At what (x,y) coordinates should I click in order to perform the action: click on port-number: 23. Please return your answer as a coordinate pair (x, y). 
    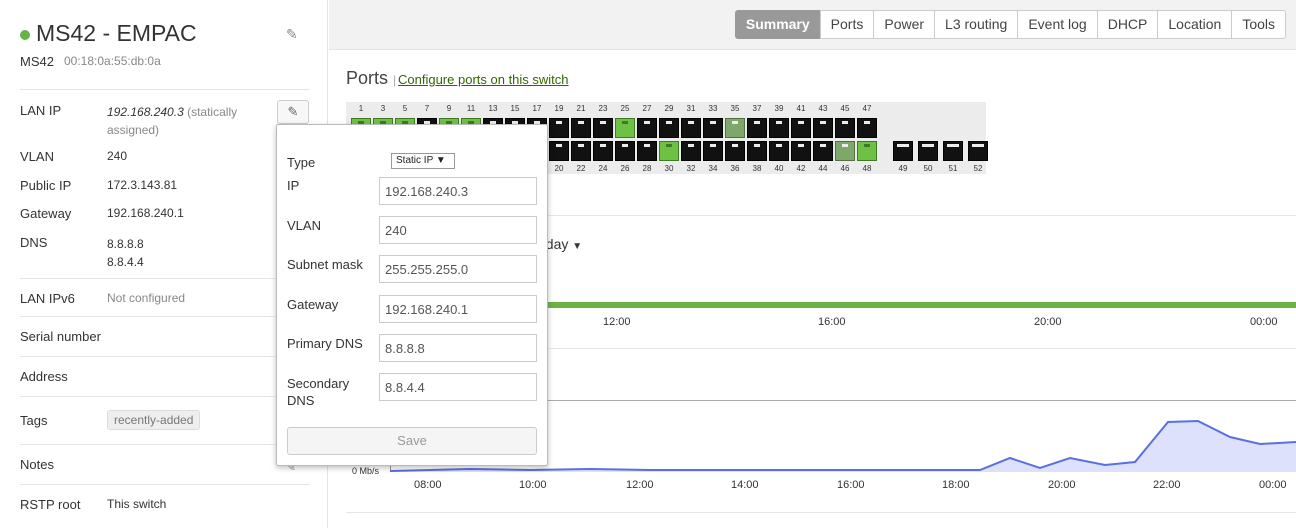
    Looking at the image, I should click on (603, 108).